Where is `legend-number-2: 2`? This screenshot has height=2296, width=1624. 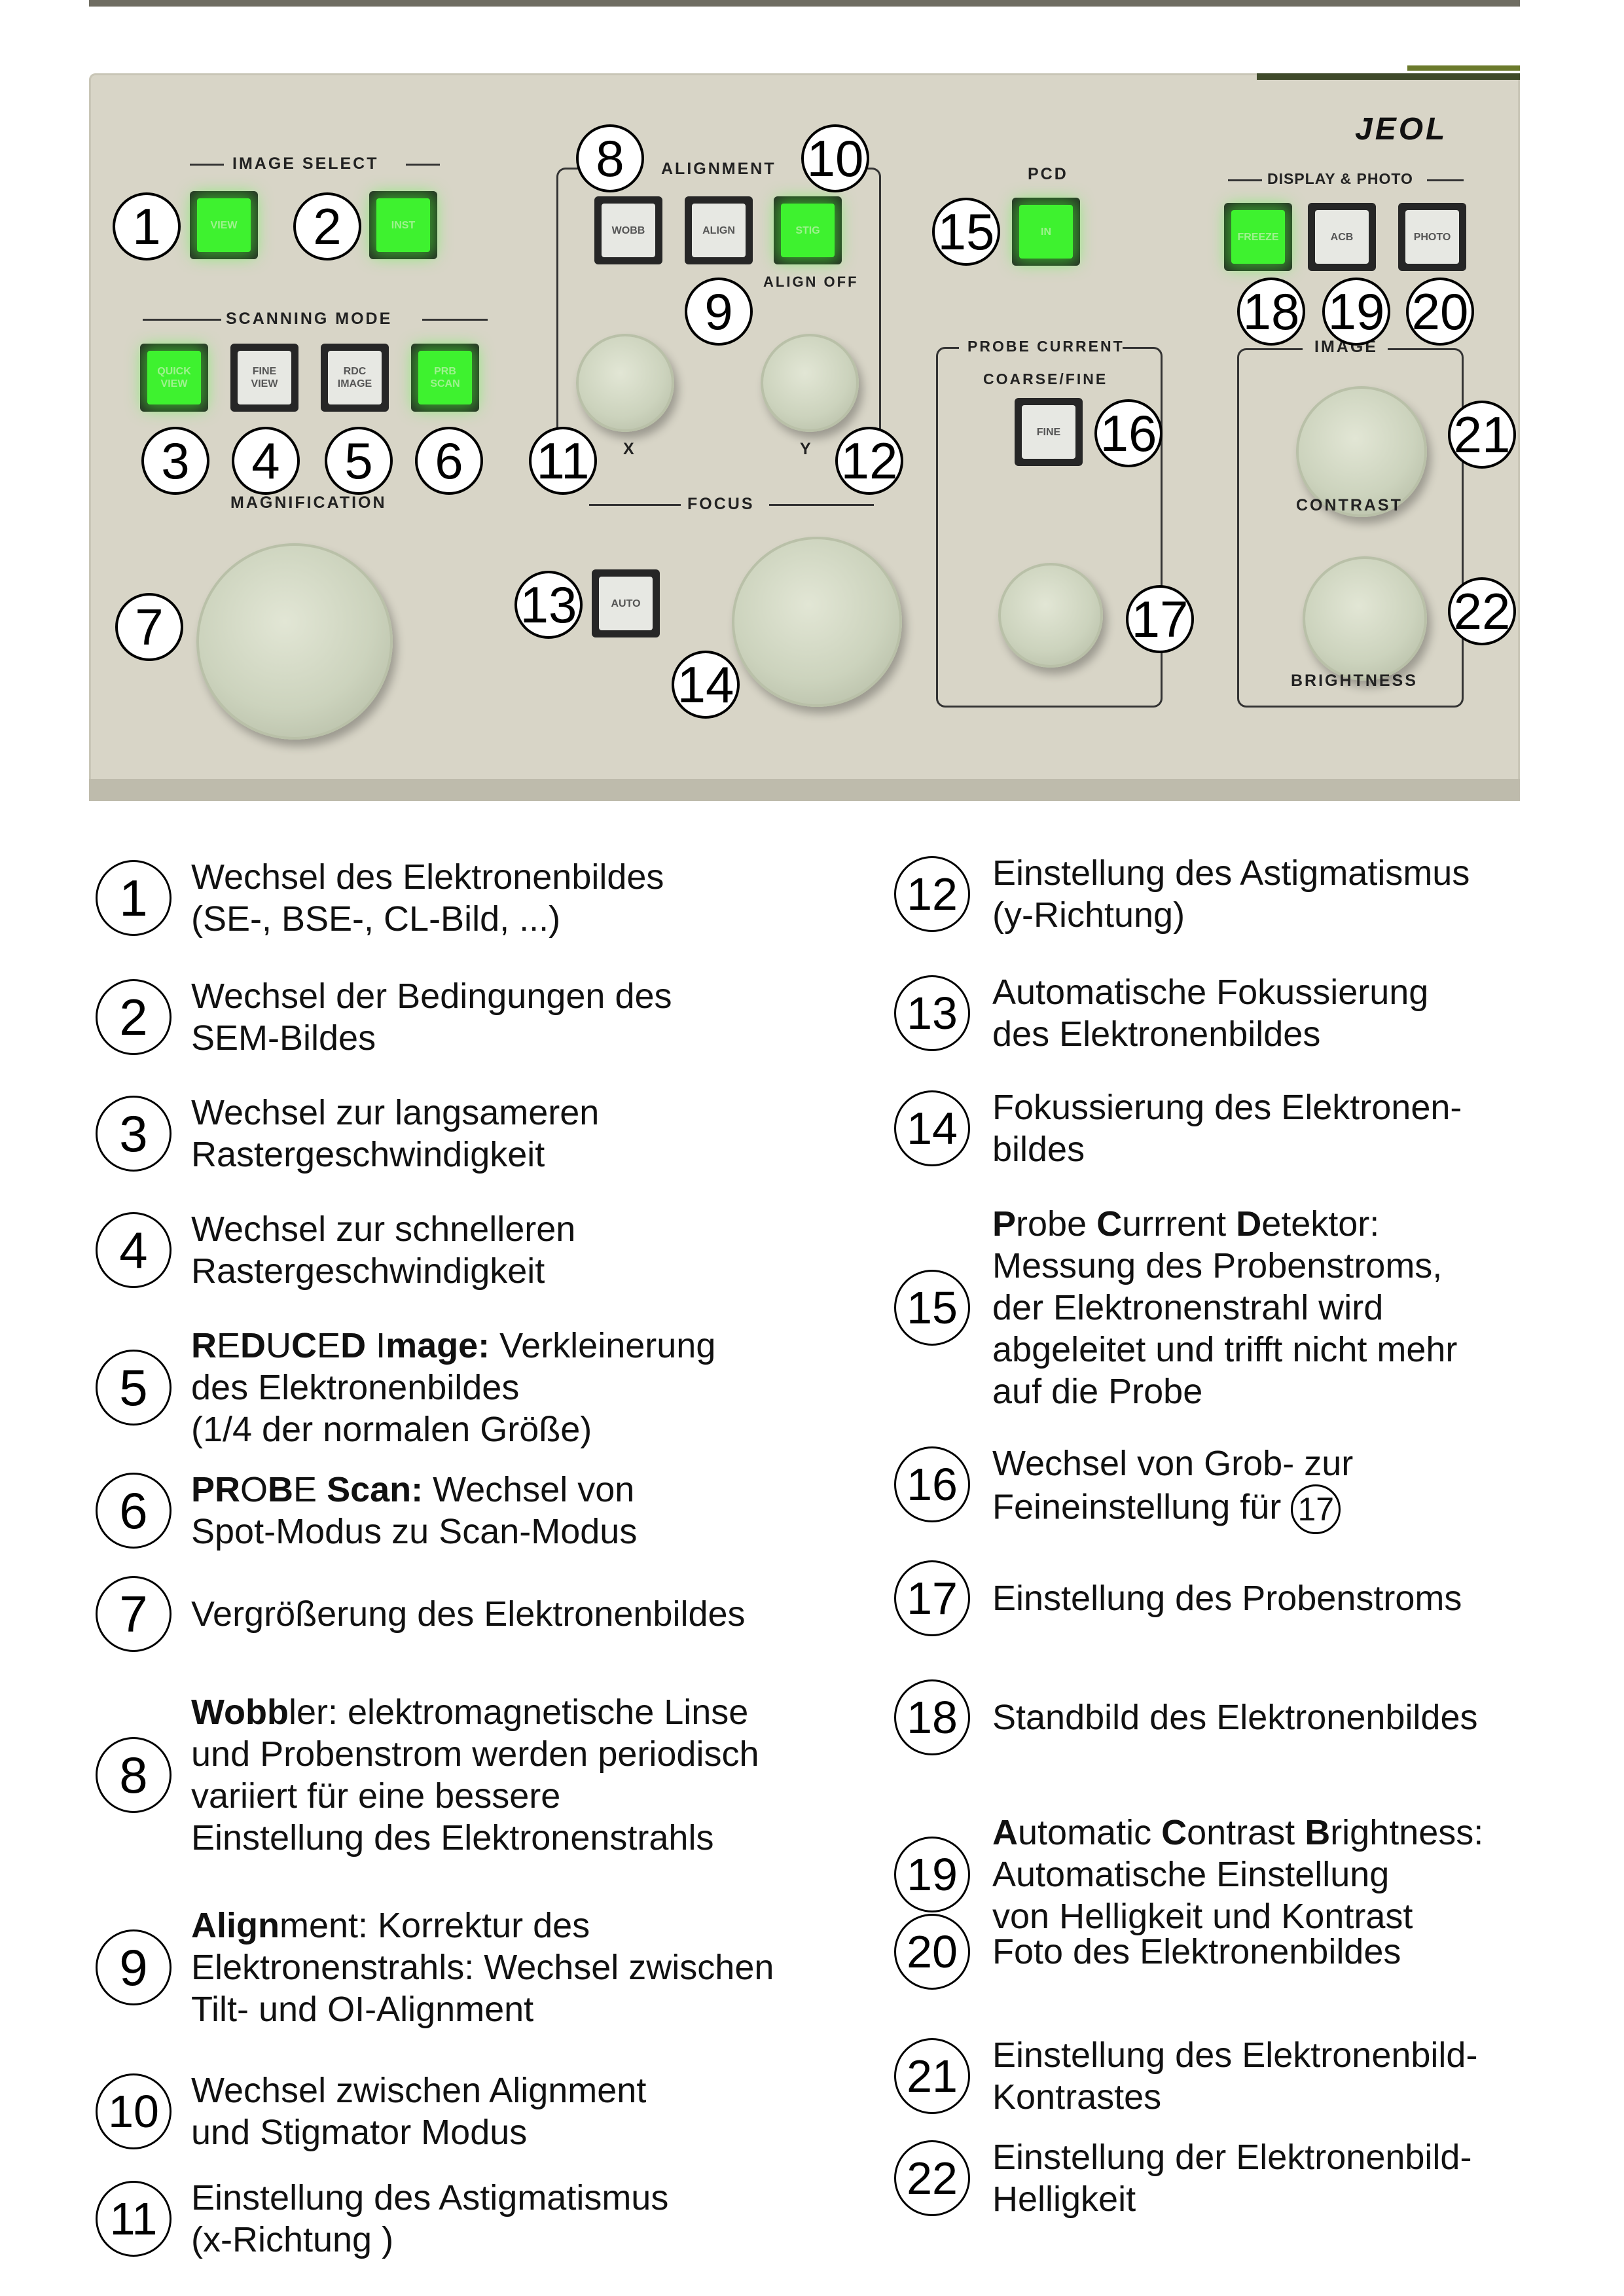
legend-number-2: 2 is located at coordinates (133, 1017).